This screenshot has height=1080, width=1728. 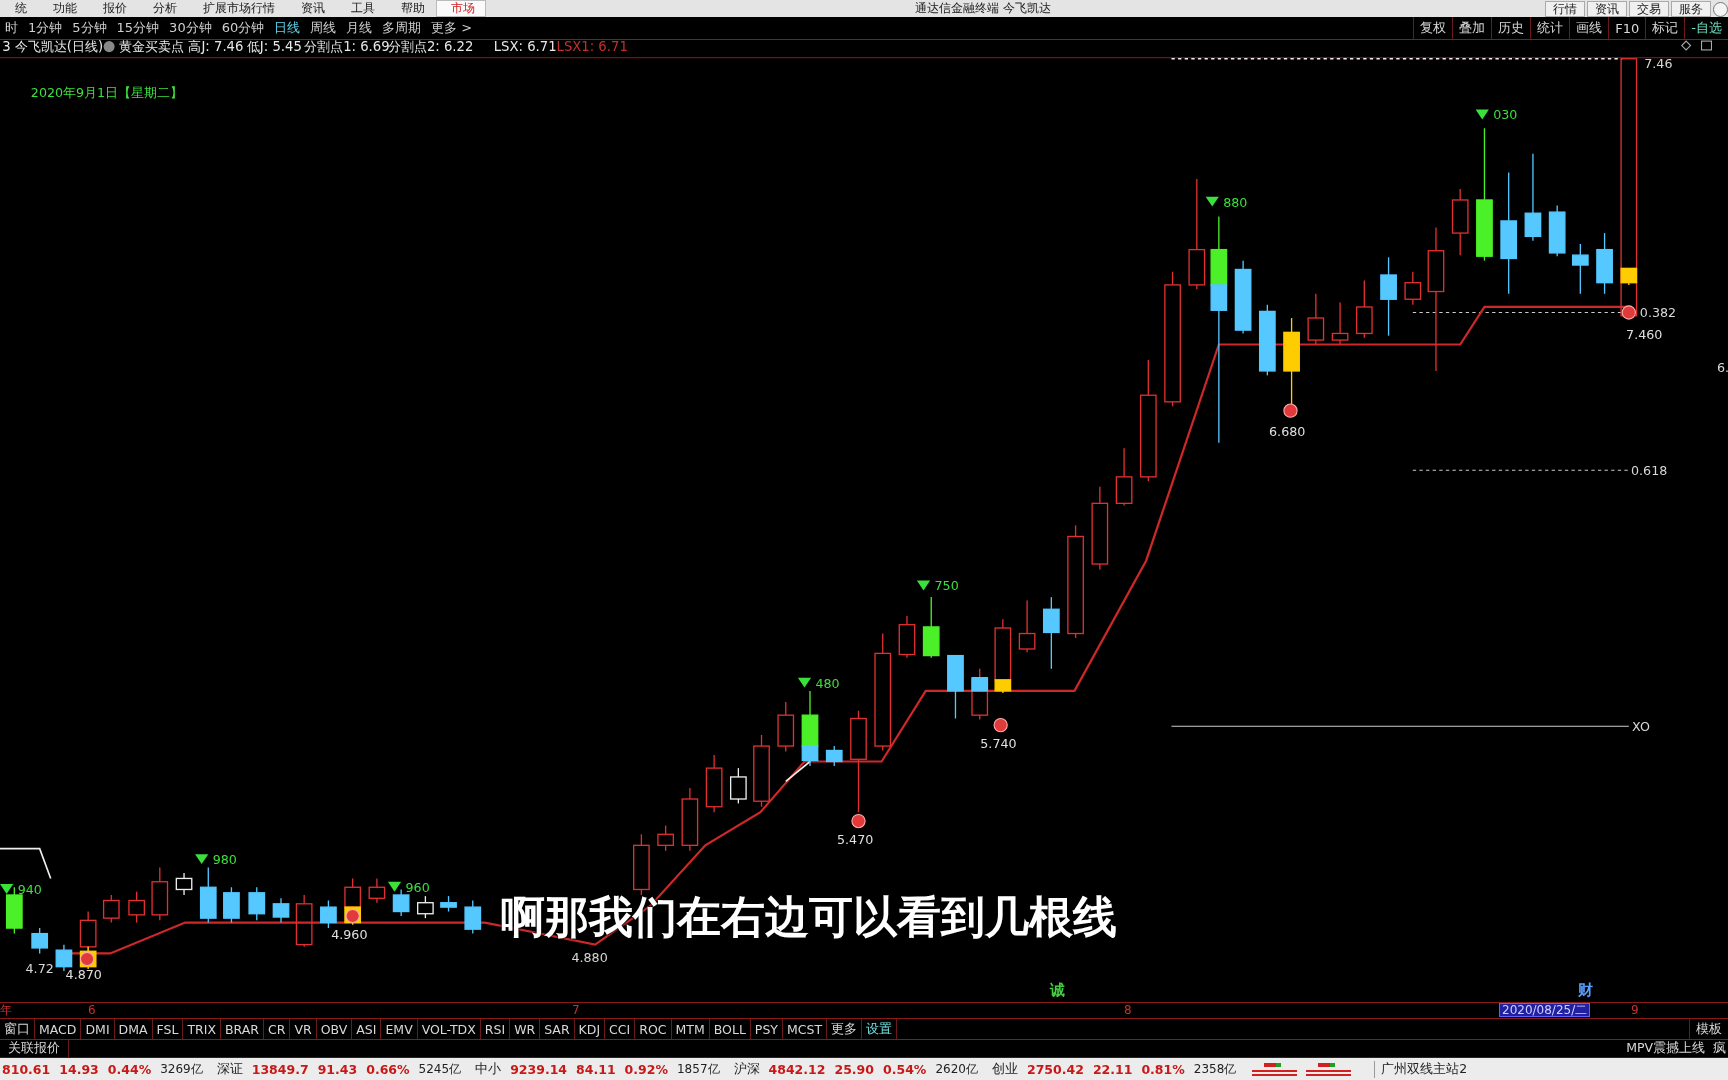 I want to click on period-tab: 时, so click(x=11, y=28).